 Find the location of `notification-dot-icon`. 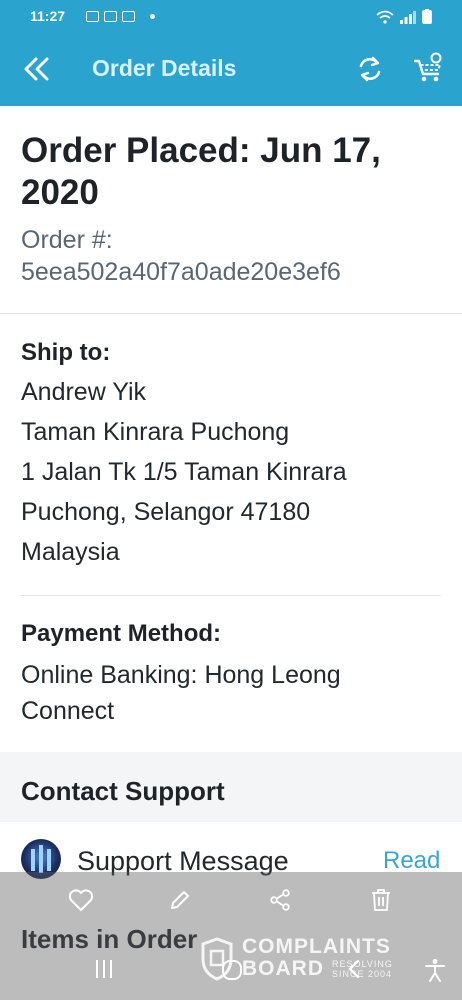

notification-dot-icon is located at coordinates (152, 16).